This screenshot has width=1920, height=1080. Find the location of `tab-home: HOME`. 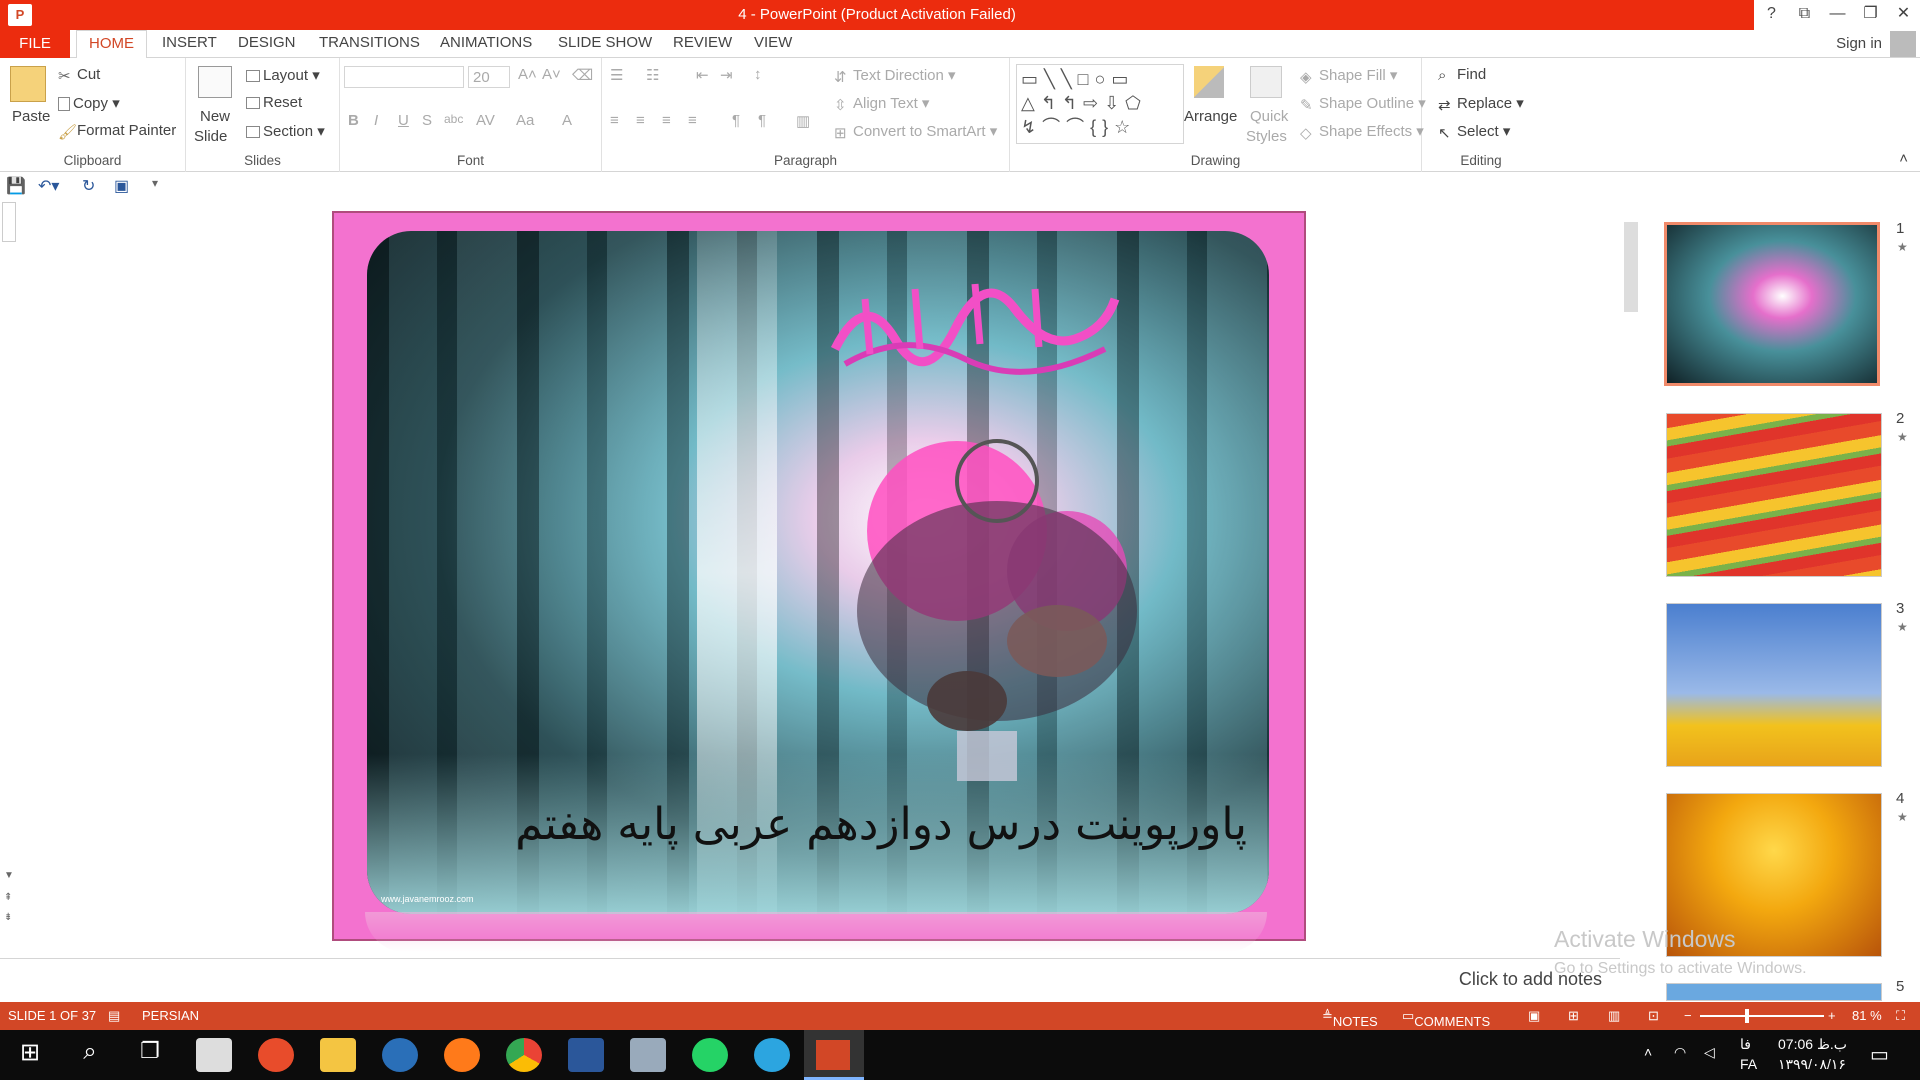

tab-home: HOME is located at coordinates (111, 44).